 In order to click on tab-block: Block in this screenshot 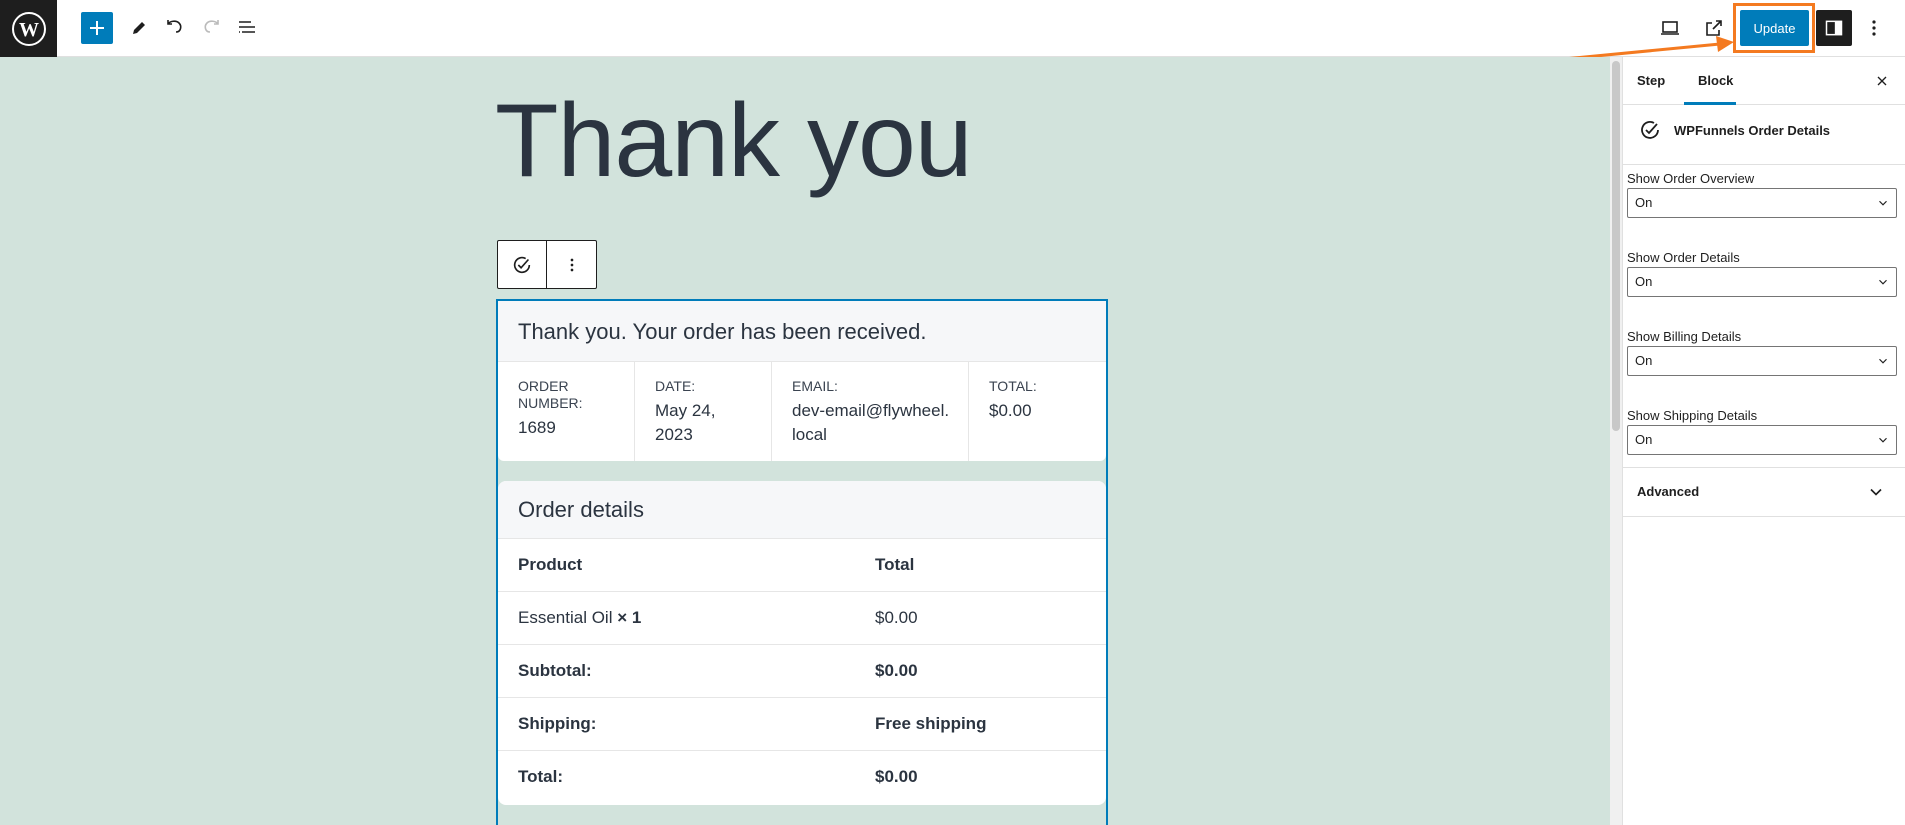, I will do `click(1715, 80)`.